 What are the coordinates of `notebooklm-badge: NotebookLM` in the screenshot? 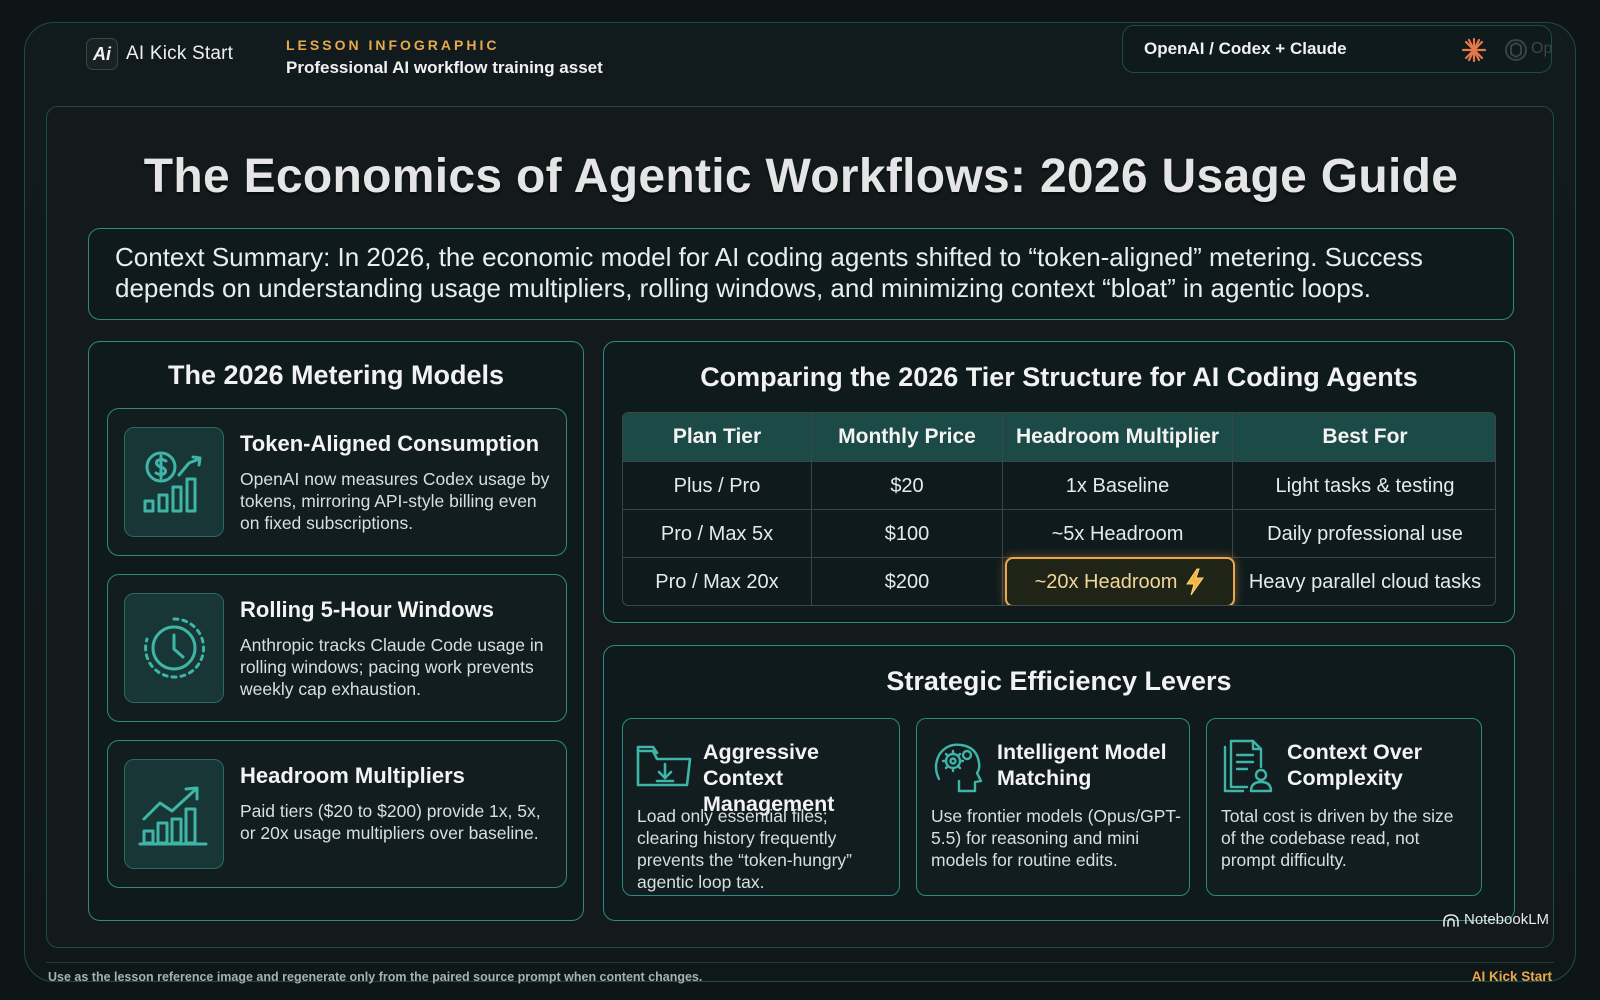 It's located at (1496, 919).